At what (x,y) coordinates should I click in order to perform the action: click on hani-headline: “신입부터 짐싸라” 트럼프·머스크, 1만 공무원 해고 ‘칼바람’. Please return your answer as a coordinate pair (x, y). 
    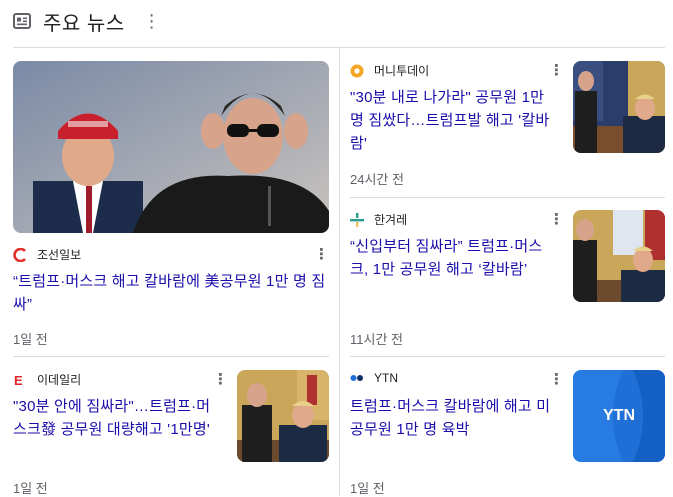
    Looking at the image, I should click on (455, 258).